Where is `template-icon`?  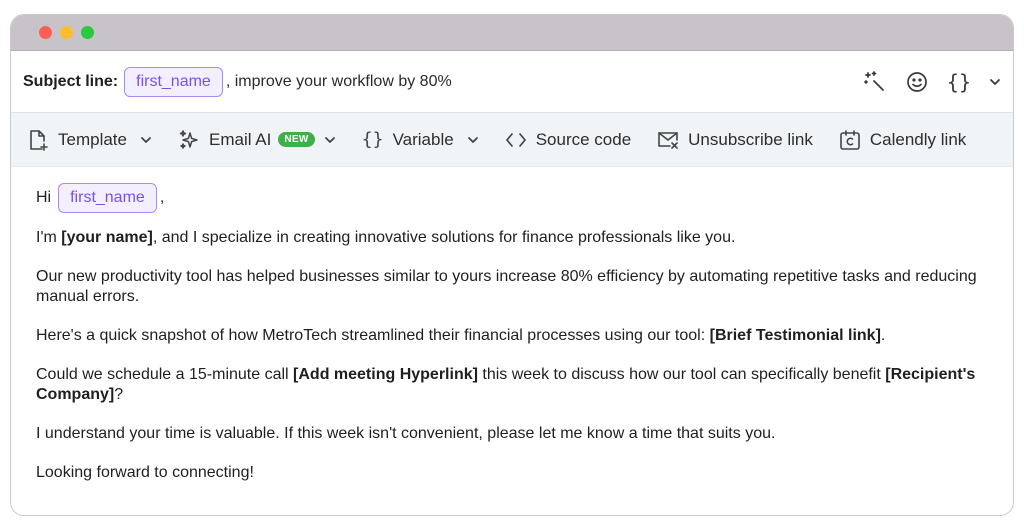
template-icon is located at coordinates (38, 140).